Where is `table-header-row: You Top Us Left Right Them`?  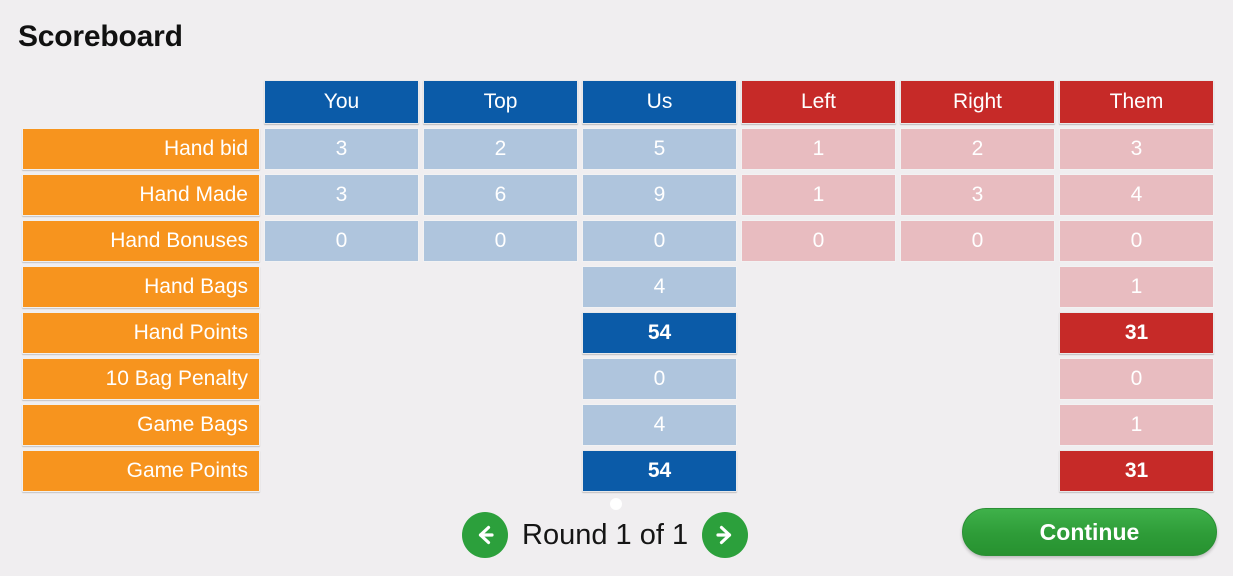 table-header-row: You Top Us Left Right Them is located at coordinates (618, 102).